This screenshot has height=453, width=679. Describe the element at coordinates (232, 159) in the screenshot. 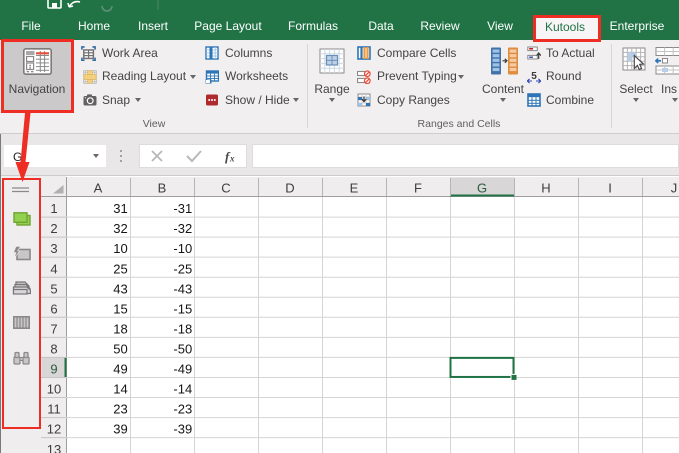

I see `svg-text: x` at that location.